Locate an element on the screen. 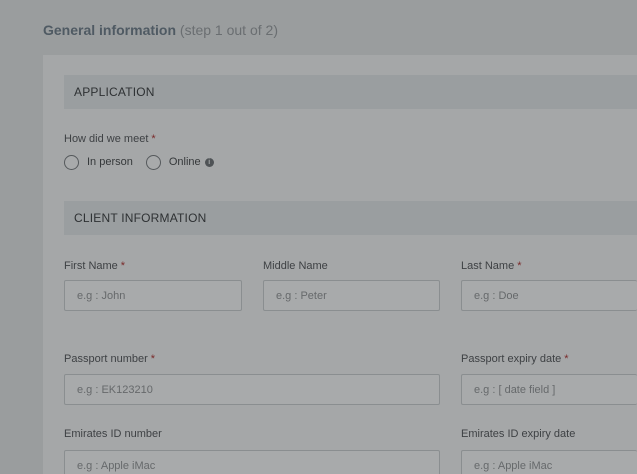 This screenshot has height=474, width=637. info-icon: i is located at coordinates (209, 162).